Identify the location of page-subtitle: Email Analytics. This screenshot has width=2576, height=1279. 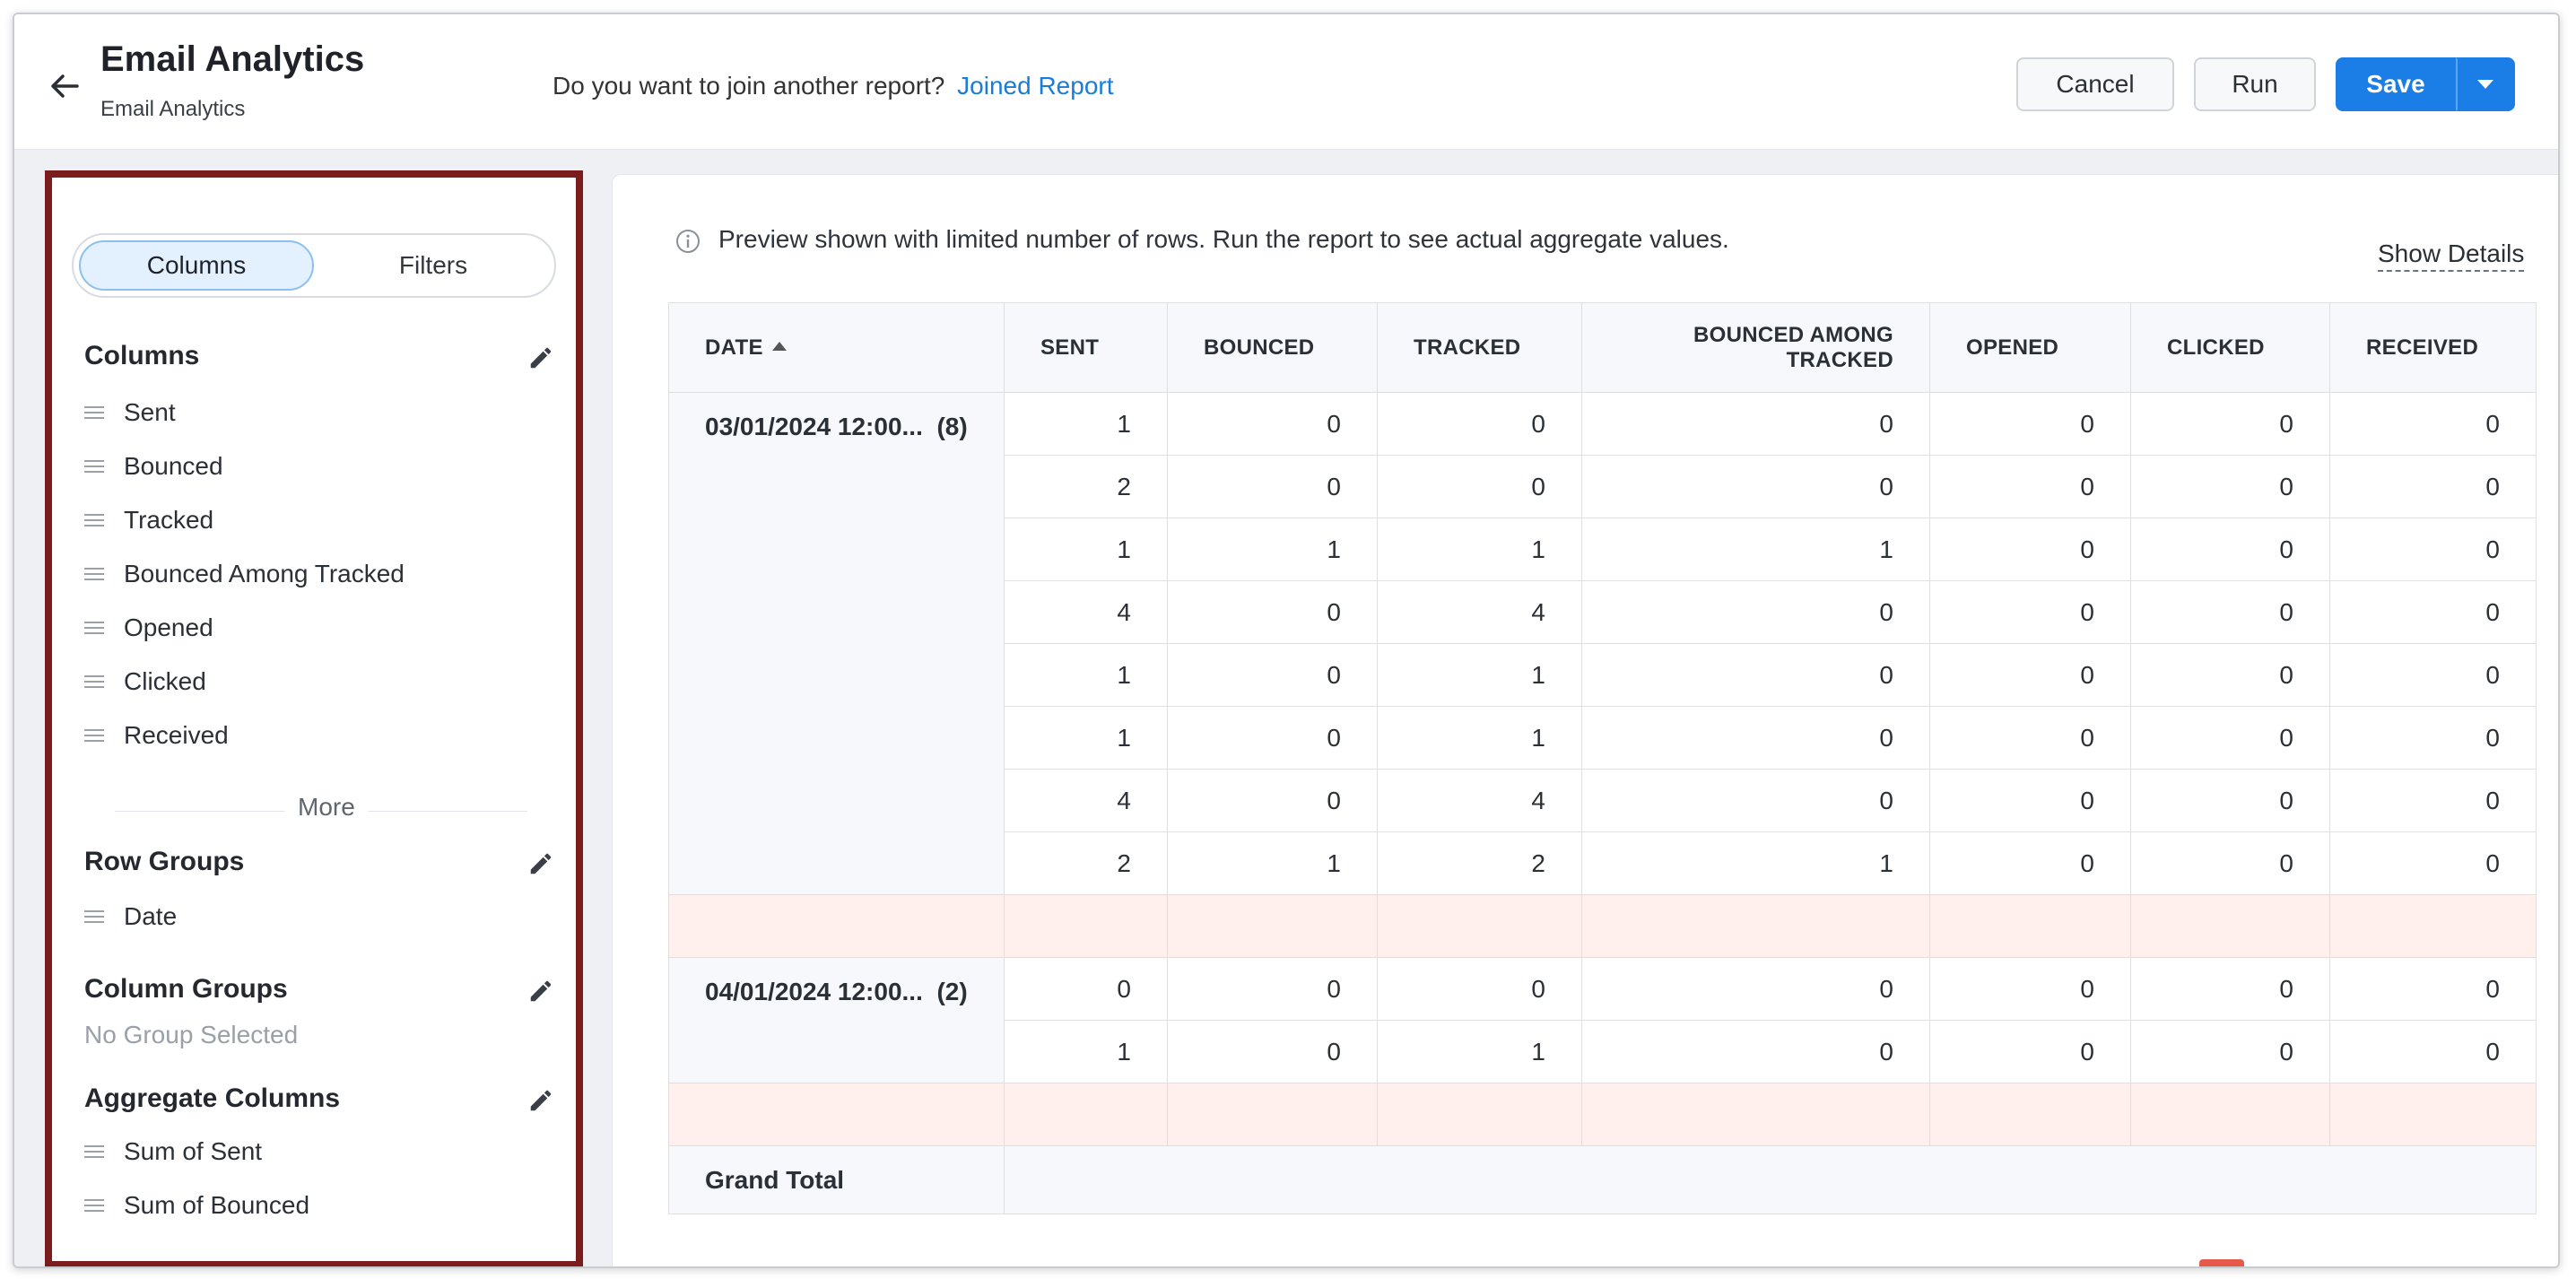
(173, 109).